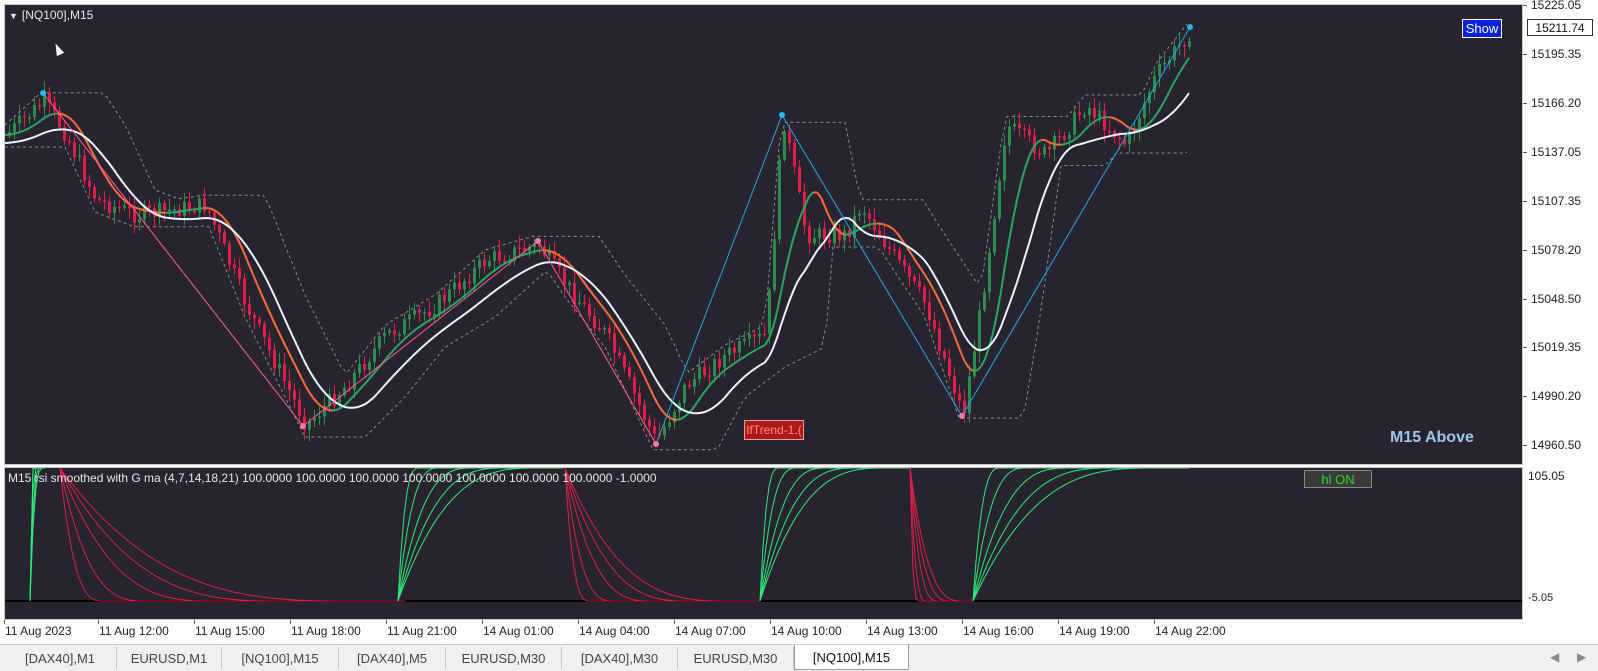 The image size is (1598, 671). What do you see at coordinates (806, 631) in the screenshot?
I see `time-tick-label: 14 Aug 10:00` at bounding box center [806, 631].